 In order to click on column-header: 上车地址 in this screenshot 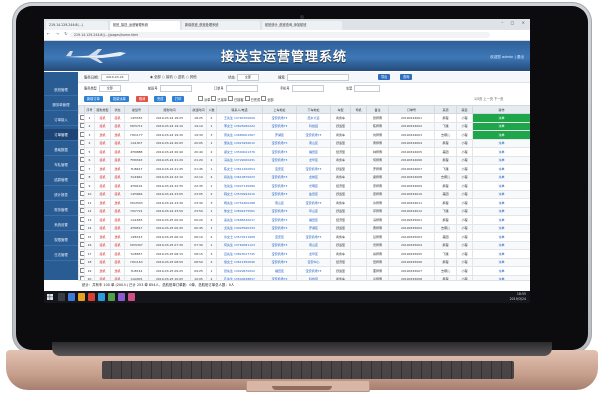, I will do `click(279, 109)`.